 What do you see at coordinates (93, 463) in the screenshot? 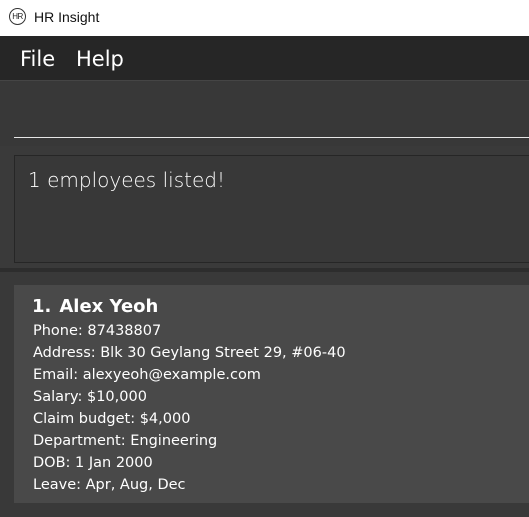
I see `employee-dob: DOB: 1 Jan 2000` at bounding box center [93, 463].